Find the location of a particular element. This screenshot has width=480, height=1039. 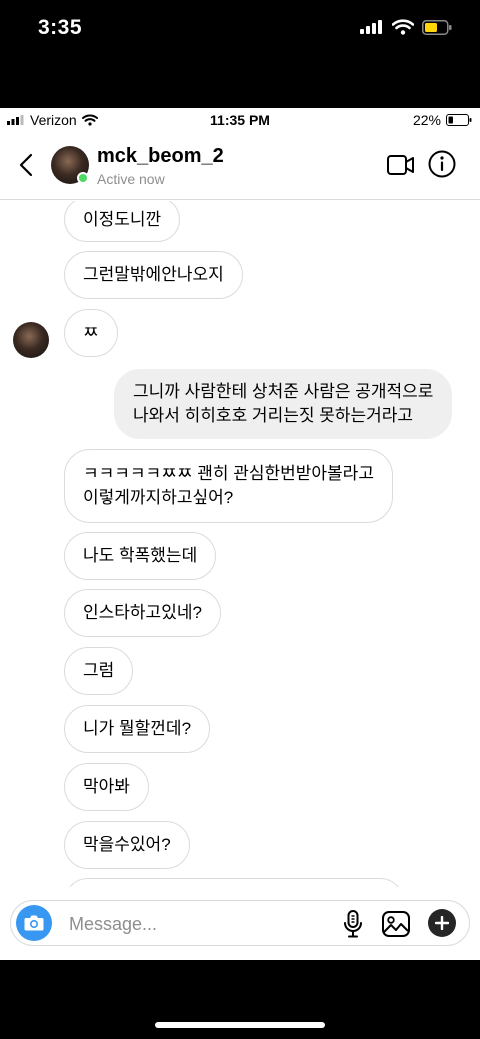

message-text: 그럼 is located at coordinates (99, 670).